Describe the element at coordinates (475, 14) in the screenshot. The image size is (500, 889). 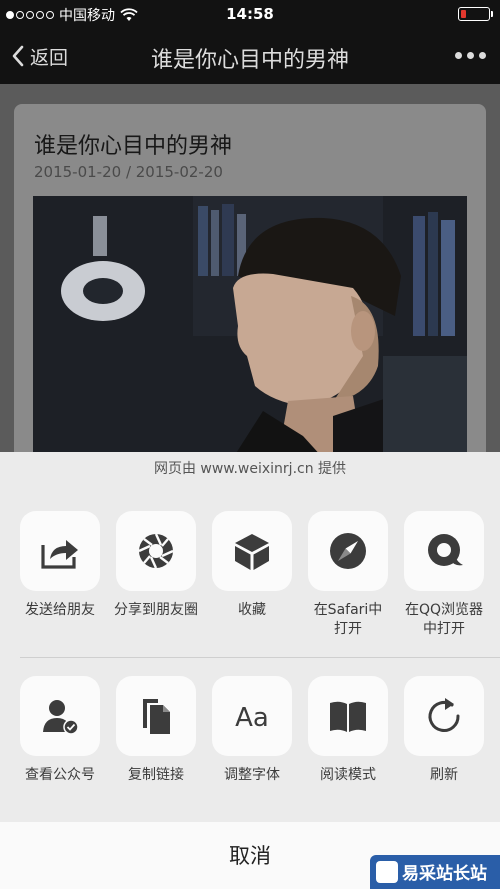
I see `battery-icon` at that location.